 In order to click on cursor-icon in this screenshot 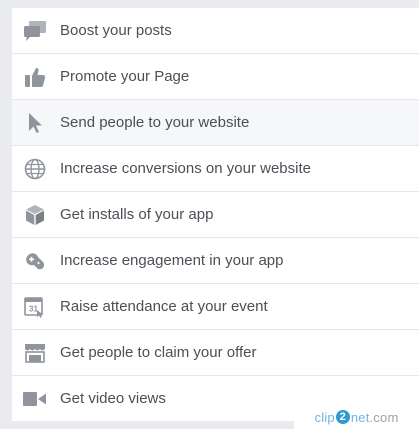, I will do `click(35, 123)`.